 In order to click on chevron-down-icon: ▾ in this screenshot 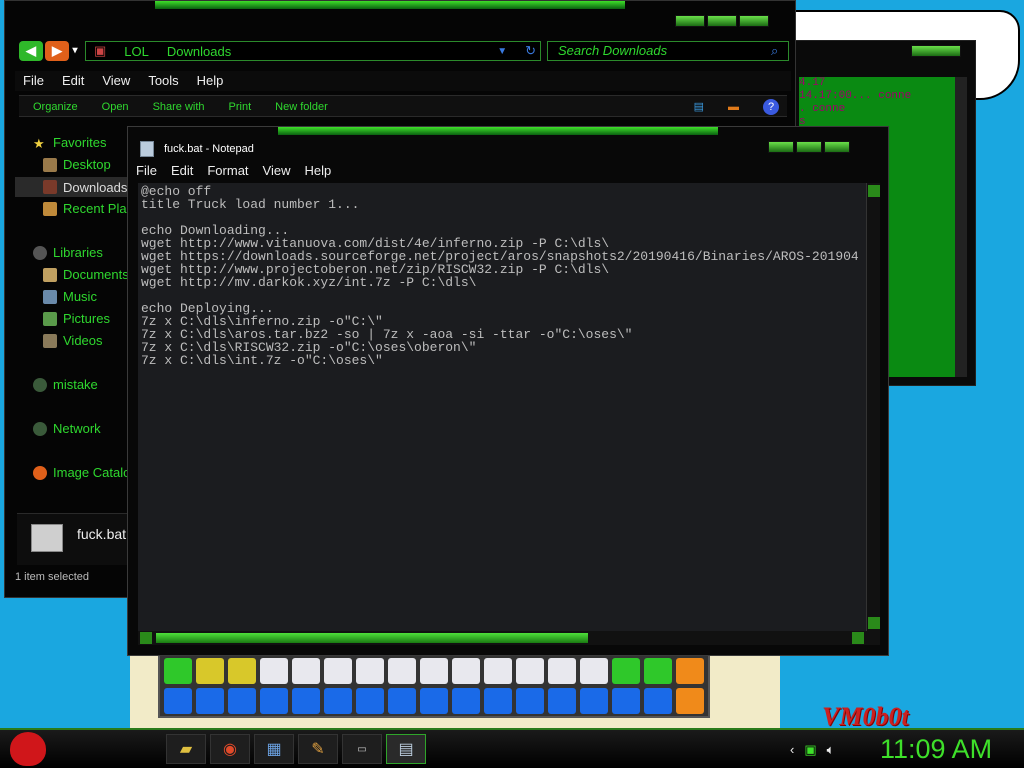, I will do `click(75, 51)`.